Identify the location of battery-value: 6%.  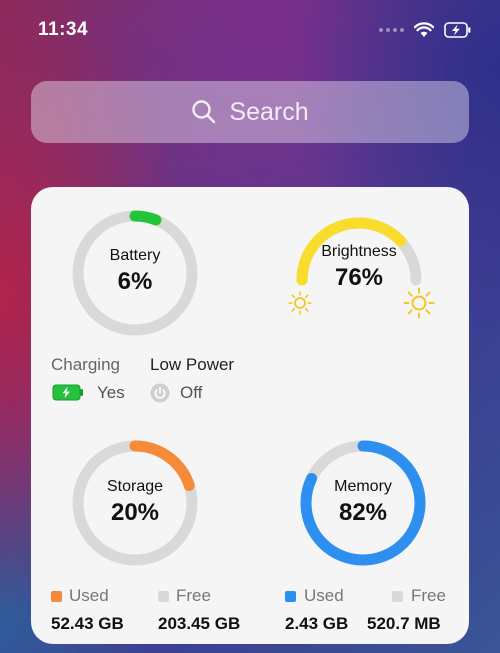
(135, 281).